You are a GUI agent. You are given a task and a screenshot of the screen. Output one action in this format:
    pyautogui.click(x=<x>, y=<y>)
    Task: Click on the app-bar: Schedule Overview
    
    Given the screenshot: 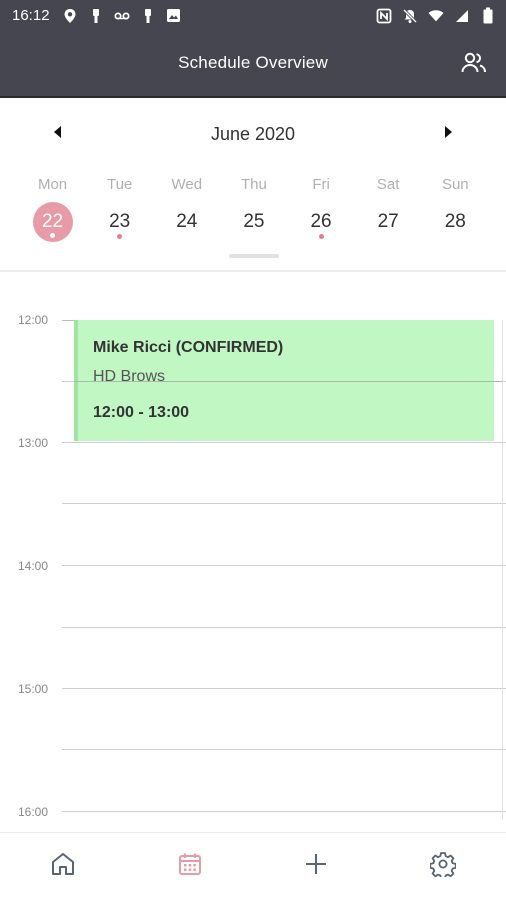 What is the action you would take?
    pyautogui.click(x=253, y=64)
    